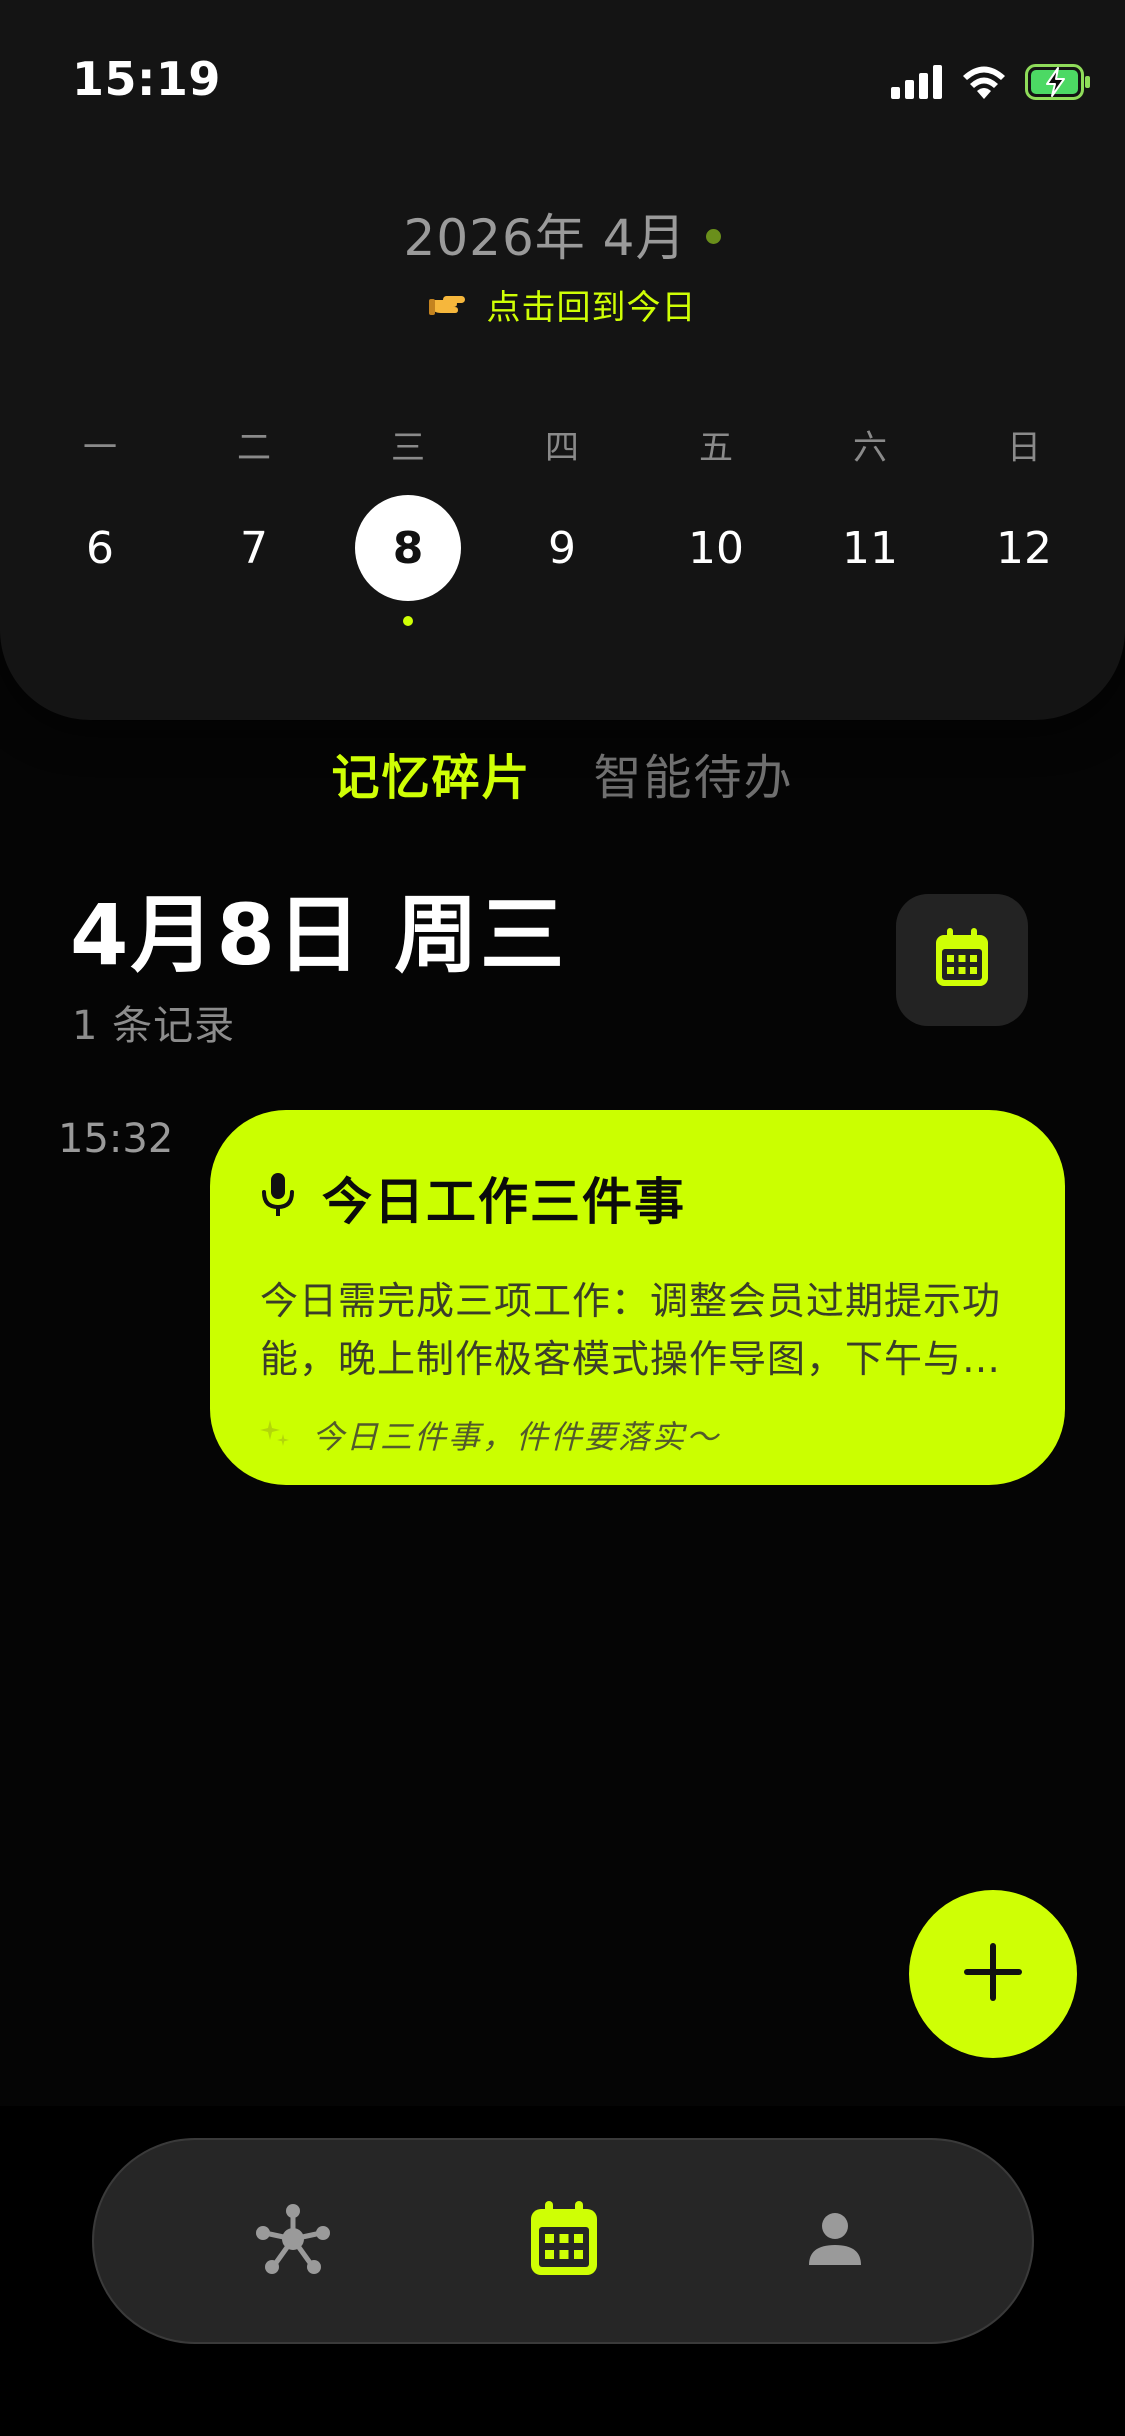  What do you see at coordinates (516, 1437) in the screenshot?
I see `entry-tag-text: 今日三件事，件件要落实～` at bounding box center [516, 1437].